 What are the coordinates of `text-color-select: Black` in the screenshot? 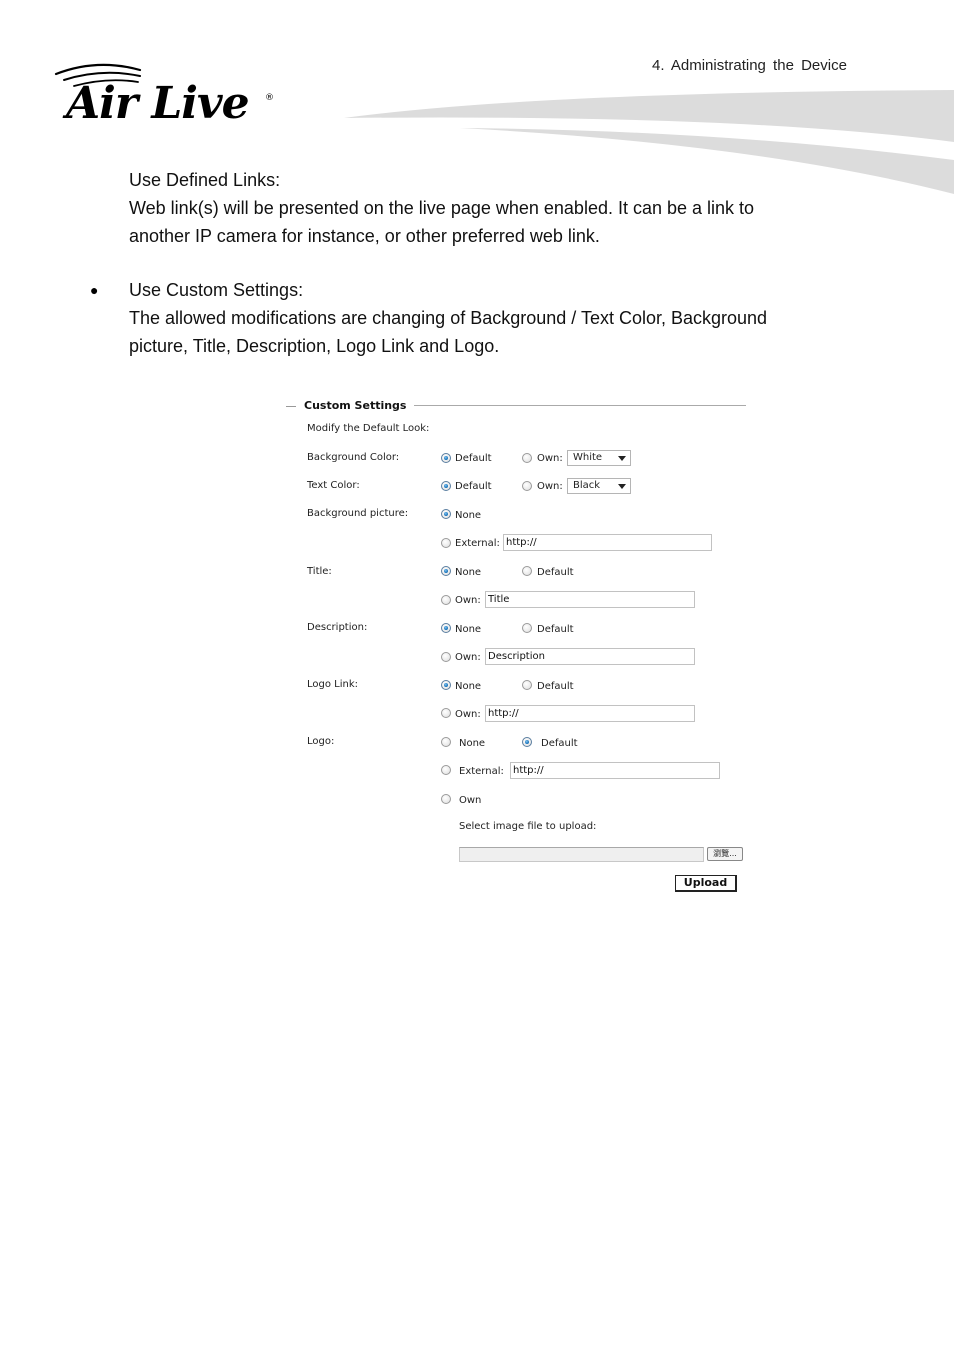 It's located at (599, 486).